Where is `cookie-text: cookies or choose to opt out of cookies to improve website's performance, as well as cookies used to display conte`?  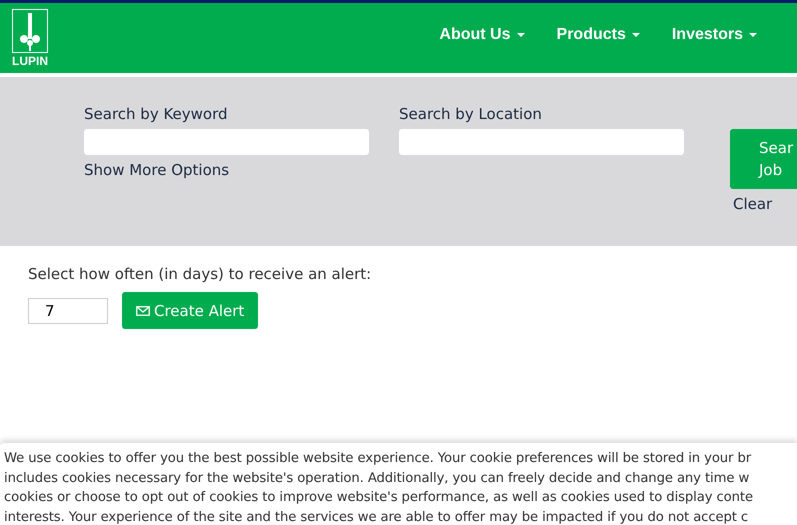
cookie-text: cookies or choose to opt out of cookies to improve website's performance, as well as cookies used to display conte is located at coordinates (378, 498).